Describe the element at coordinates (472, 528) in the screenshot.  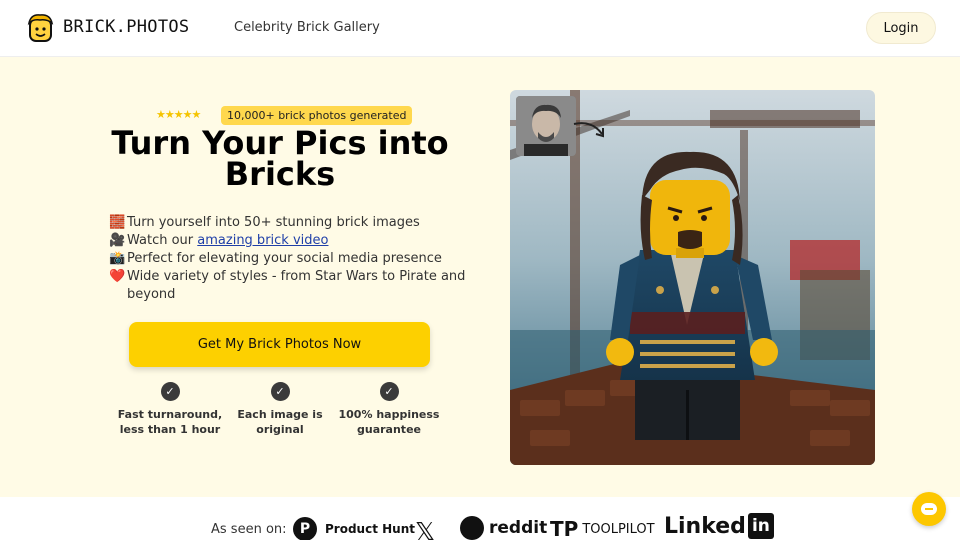
I see `reddit-icon` at that location.